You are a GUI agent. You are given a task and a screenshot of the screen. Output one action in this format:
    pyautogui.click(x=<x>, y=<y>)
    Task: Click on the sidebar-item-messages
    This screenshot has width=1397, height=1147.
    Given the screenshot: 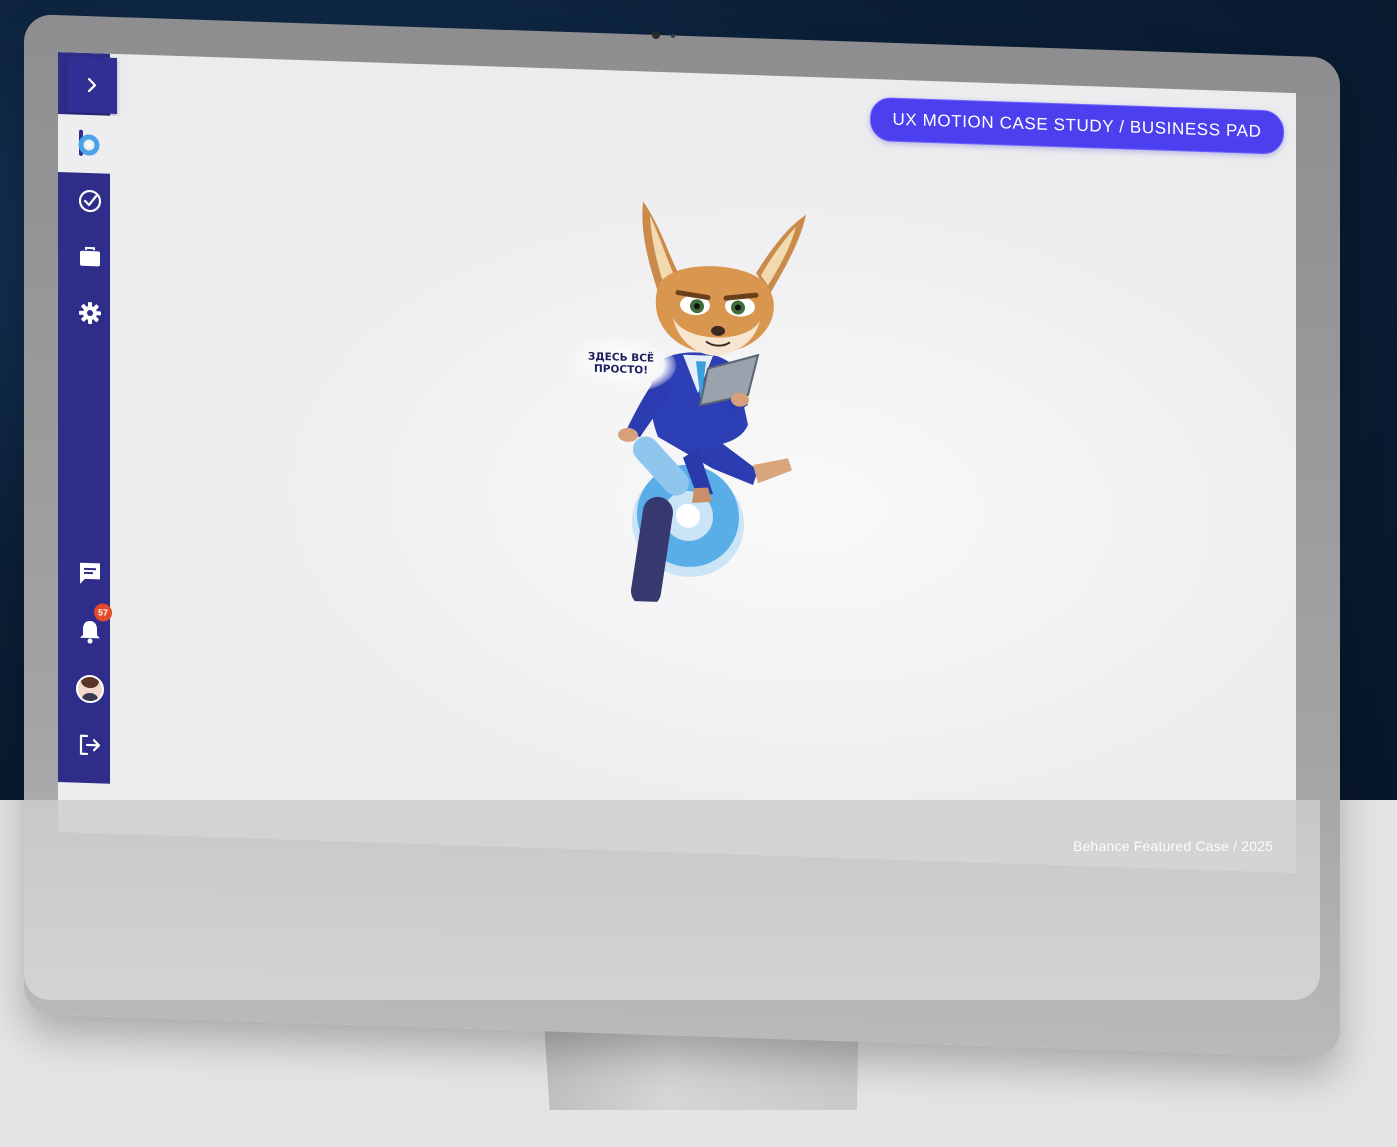 What is the action you would take?
    pyautogui.click(x=90, y=572)
    